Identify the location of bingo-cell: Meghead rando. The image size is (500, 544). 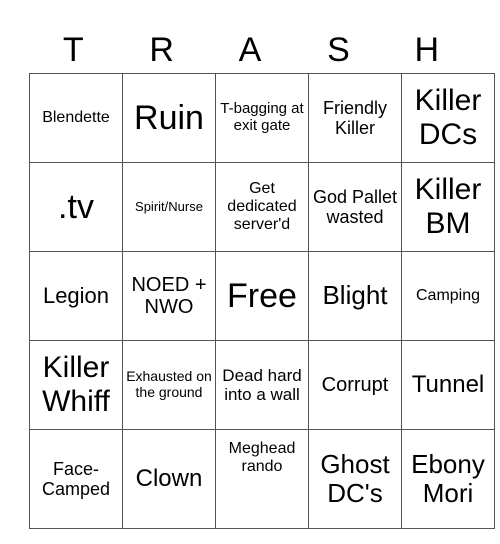
(262, 479).